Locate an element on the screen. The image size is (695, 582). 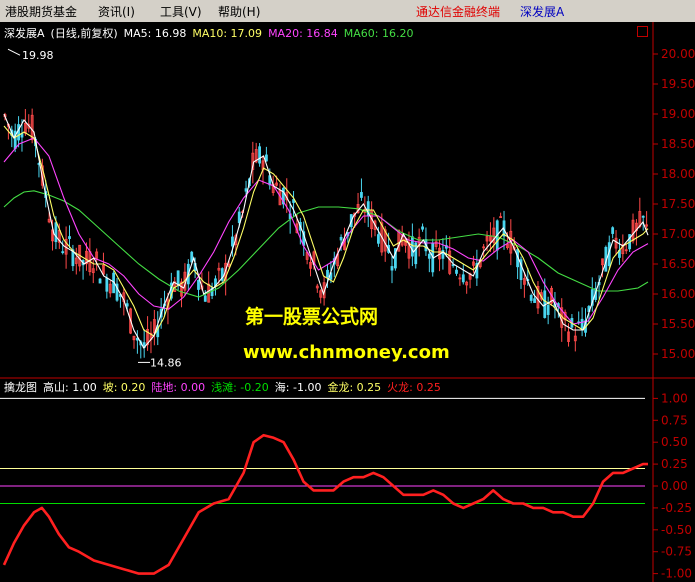
price-tick-label: 15.00 is located at coordinates (678, 354).